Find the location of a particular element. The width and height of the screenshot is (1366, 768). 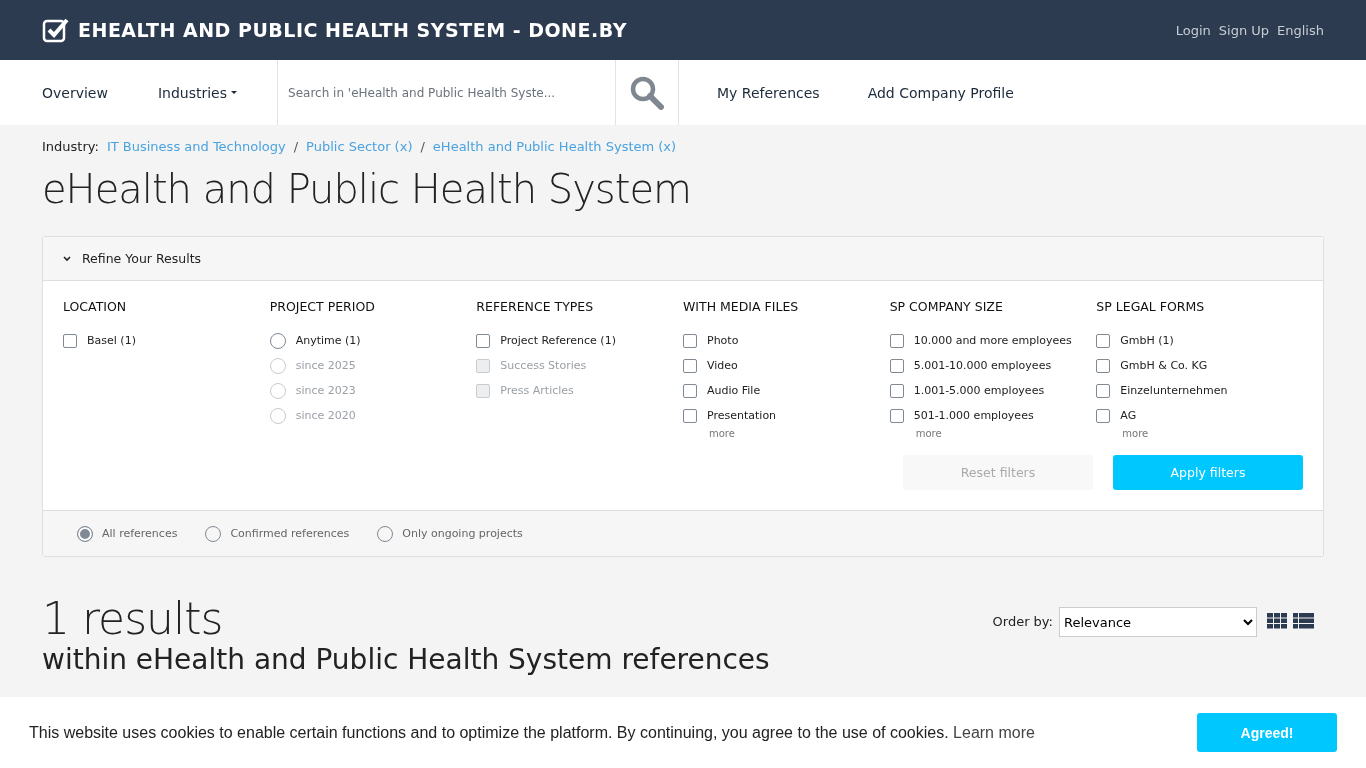

cookie-message: This website uses cookies to enable certain functions and to optimize the platform. By continuing, you agree to the use of cookies. Learn more is located at coordinates (532, 732).